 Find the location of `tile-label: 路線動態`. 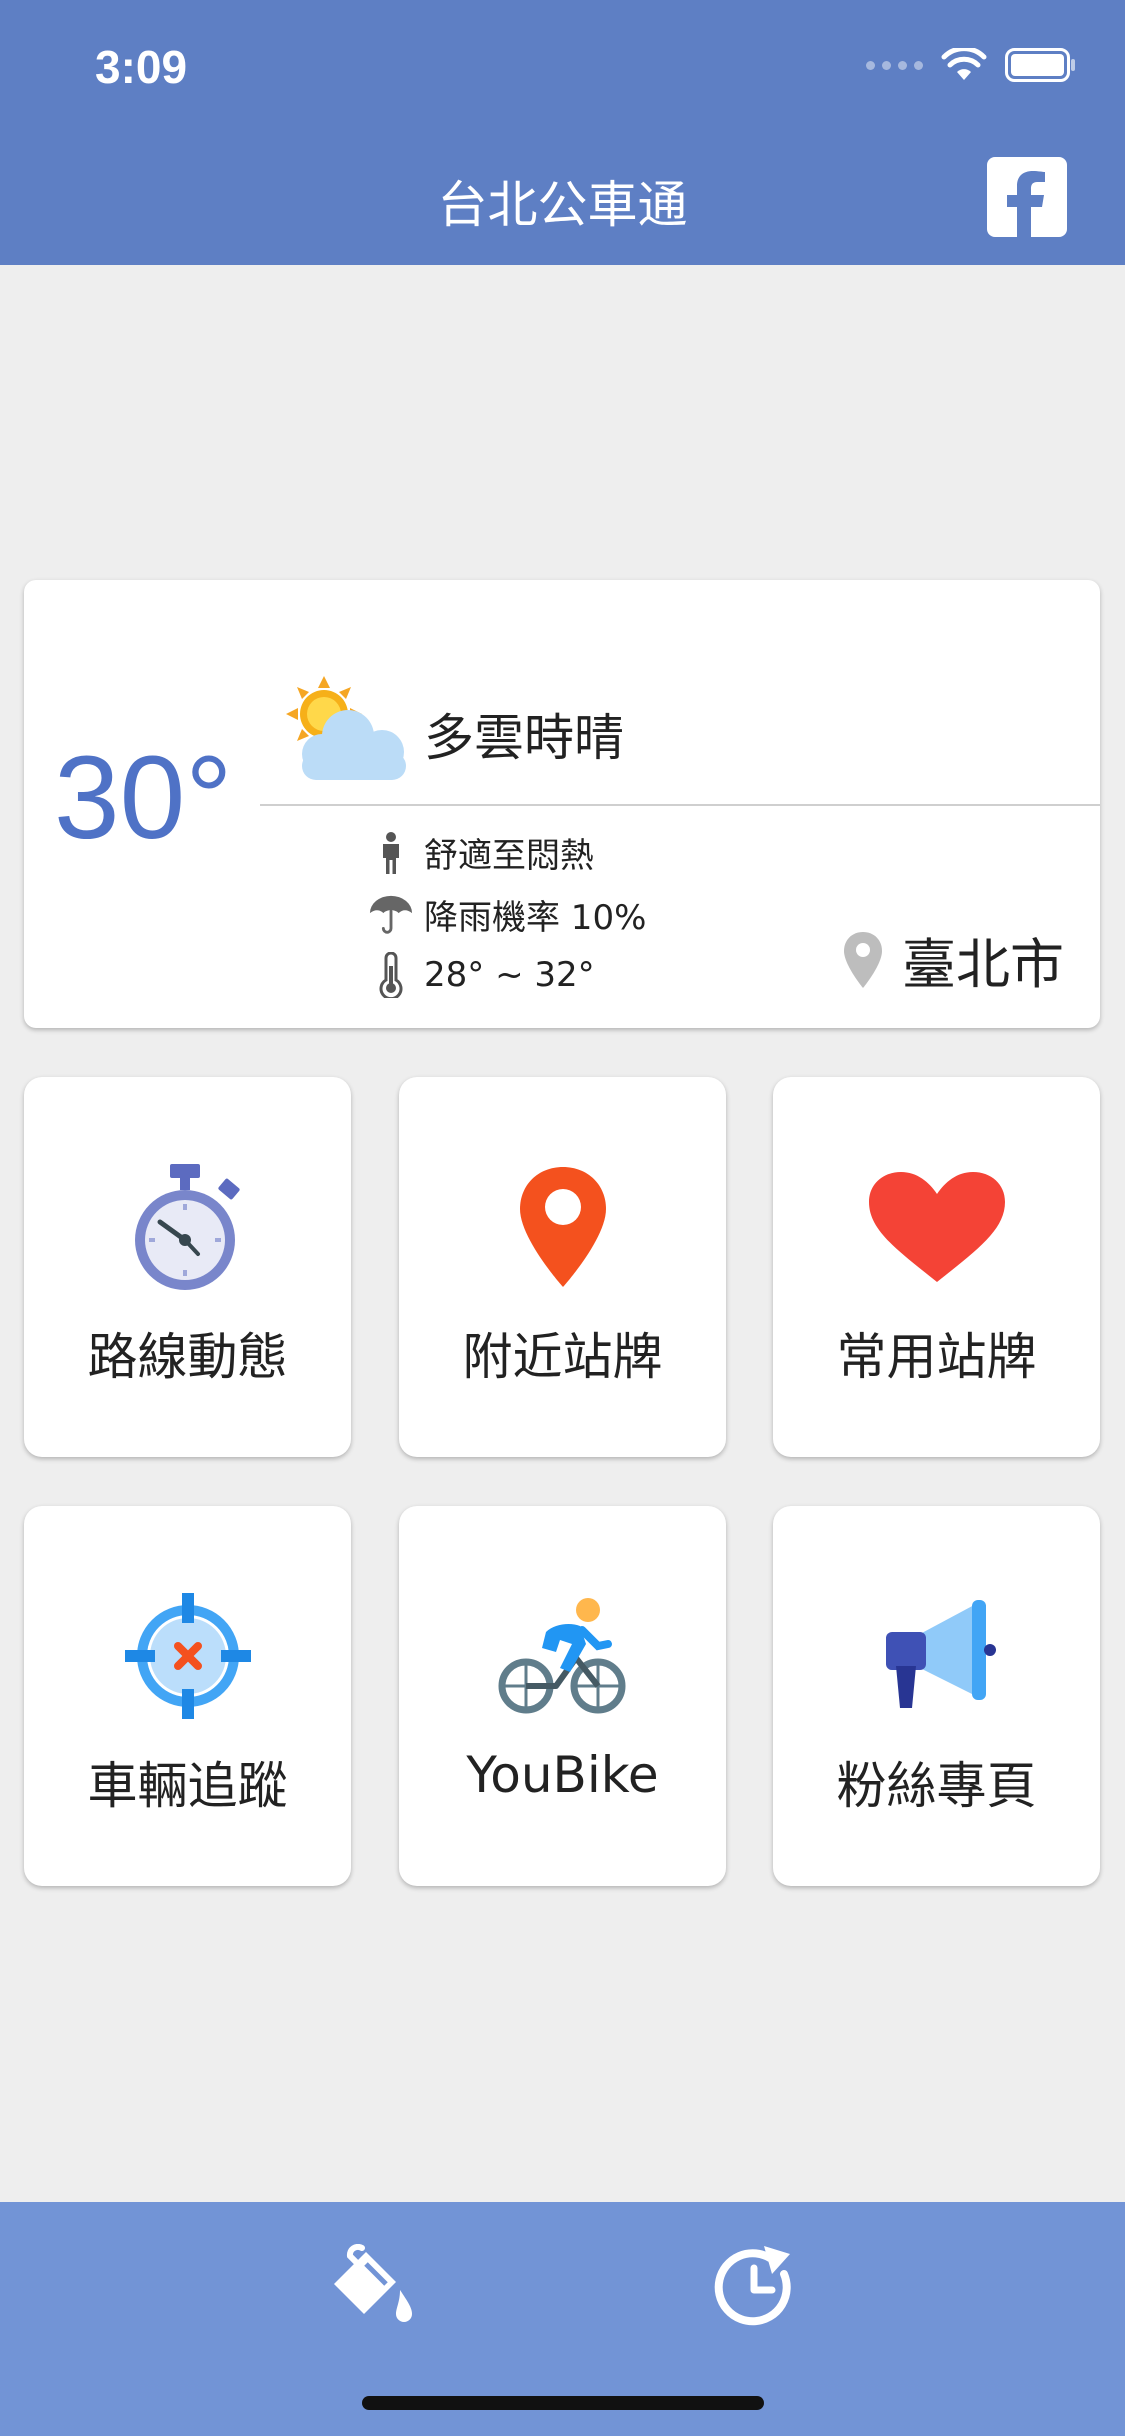

tile-label: 路線動態 is located at coordinates (187, 1357).